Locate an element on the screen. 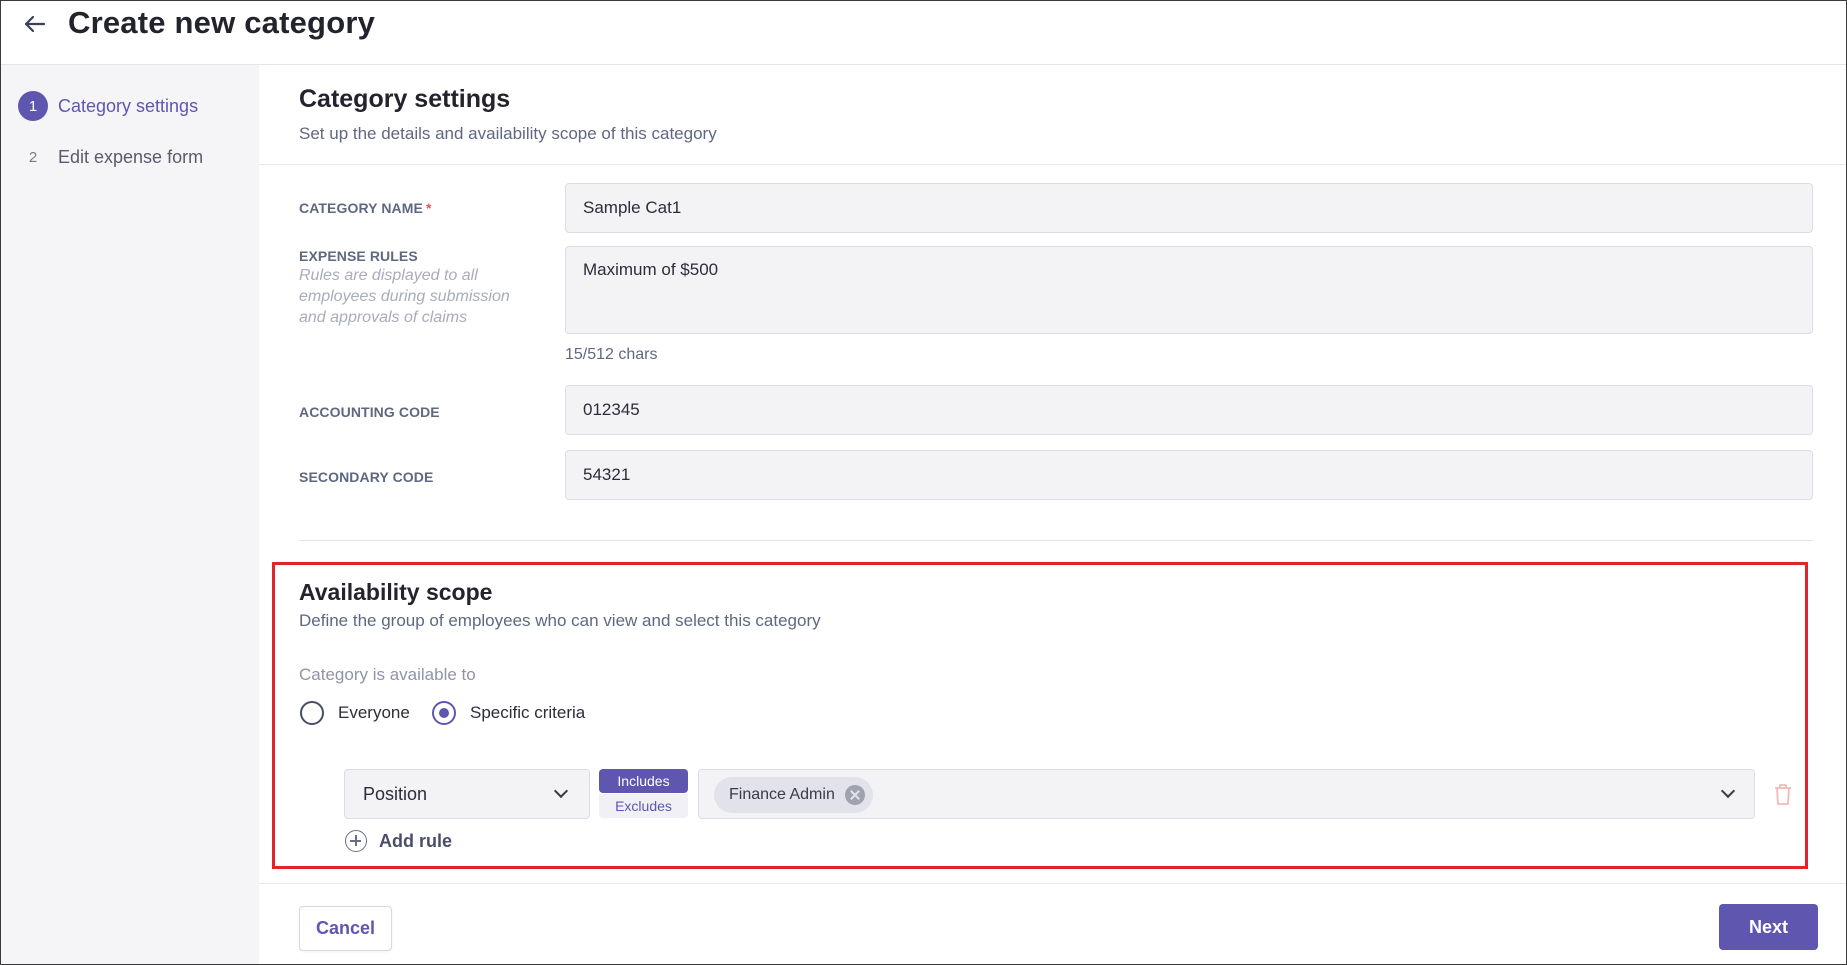 This screenshot has width=1847, height=965. chip-label: Finance Admin is located at coordinates (782, 794).